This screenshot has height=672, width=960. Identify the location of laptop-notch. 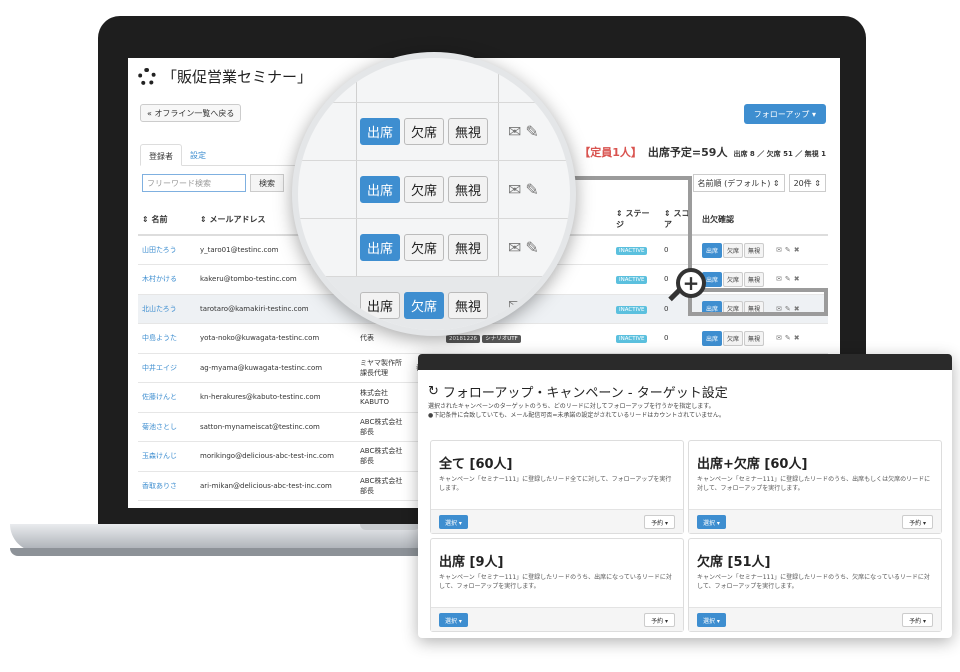
(390, 527).